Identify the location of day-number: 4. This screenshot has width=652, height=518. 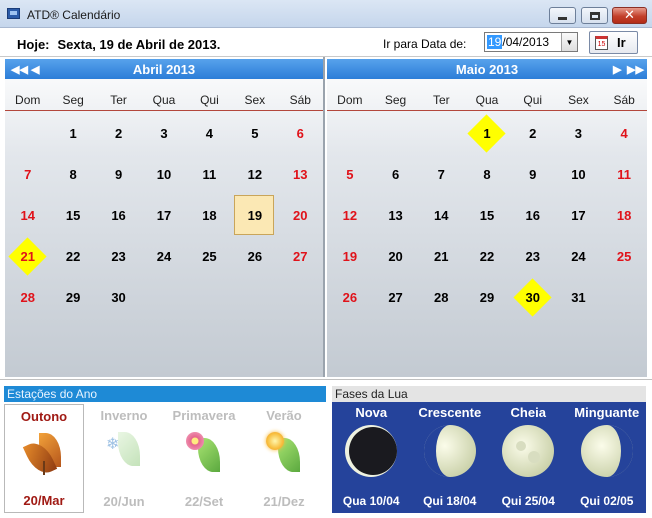
(624, 133).